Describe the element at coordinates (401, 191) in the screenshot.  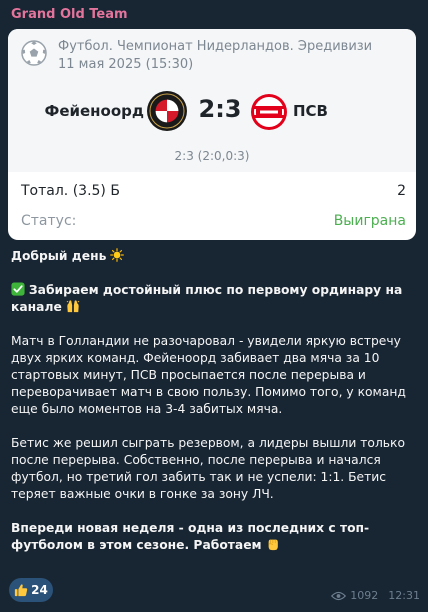
I see `bet-odds: 2` at that location.